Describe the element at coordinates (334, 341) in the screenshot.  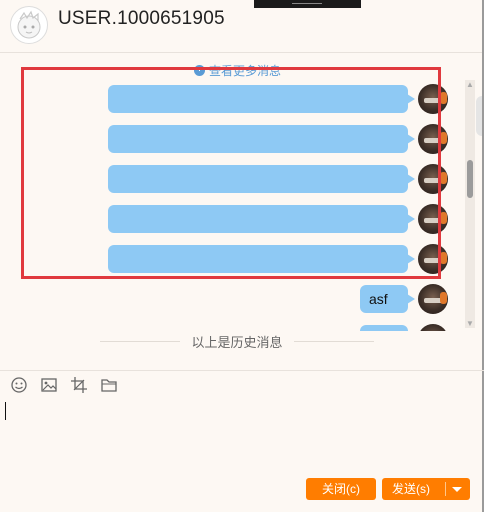
I see `separator-line` at that location.